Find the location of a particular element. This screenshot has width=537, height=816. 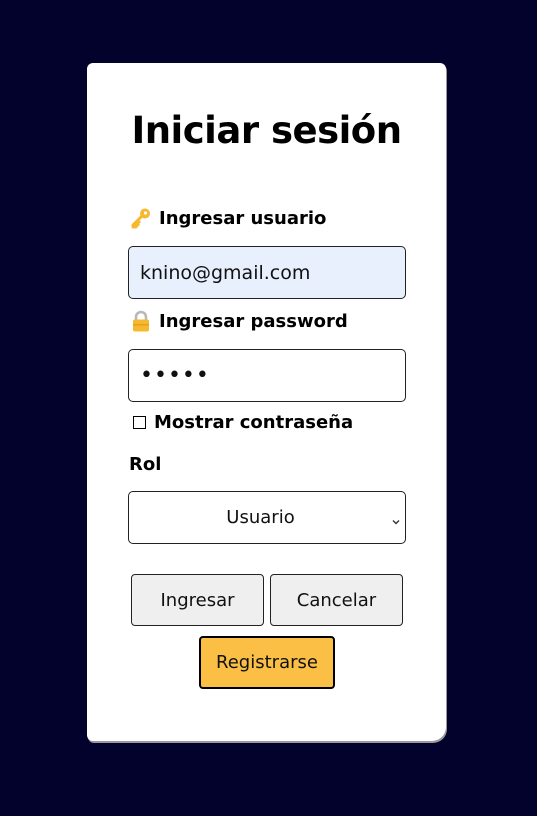

cancel-button: Cancelar is located at coordinates (336, 600).